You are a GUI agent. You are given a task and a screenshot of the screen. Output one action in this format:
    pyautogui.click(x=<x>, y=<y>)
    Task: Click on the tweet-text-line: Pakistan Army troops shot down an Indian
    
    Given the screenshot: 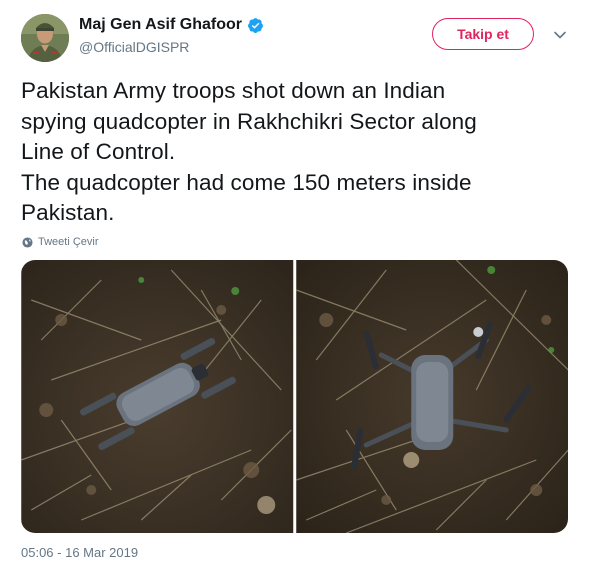 What is the action you would take?
    pyautogui.click(x=233, y=90)
    